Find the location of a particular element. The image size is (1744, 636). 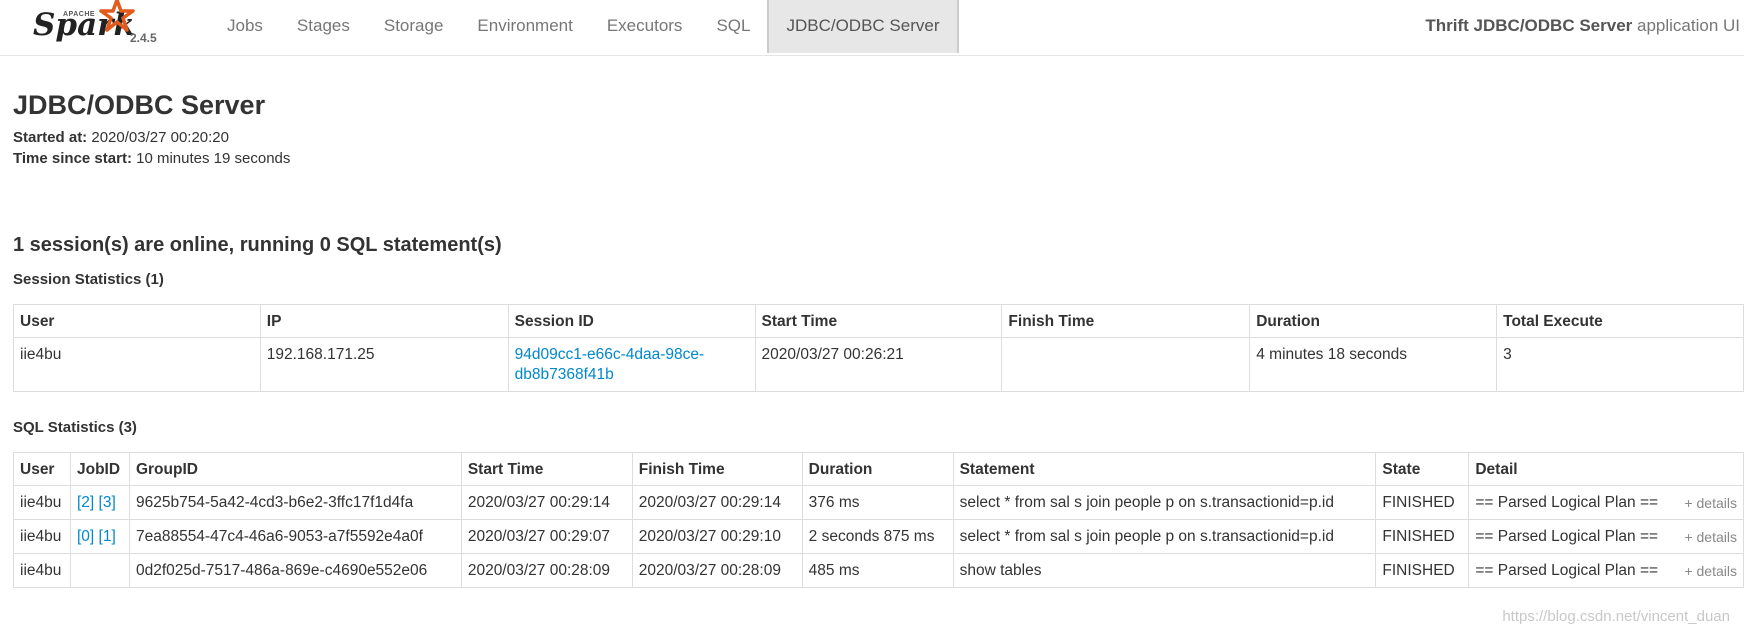

cell-start-time: 2020/03/27 00:26:21 is located at coordinates (878, 364).